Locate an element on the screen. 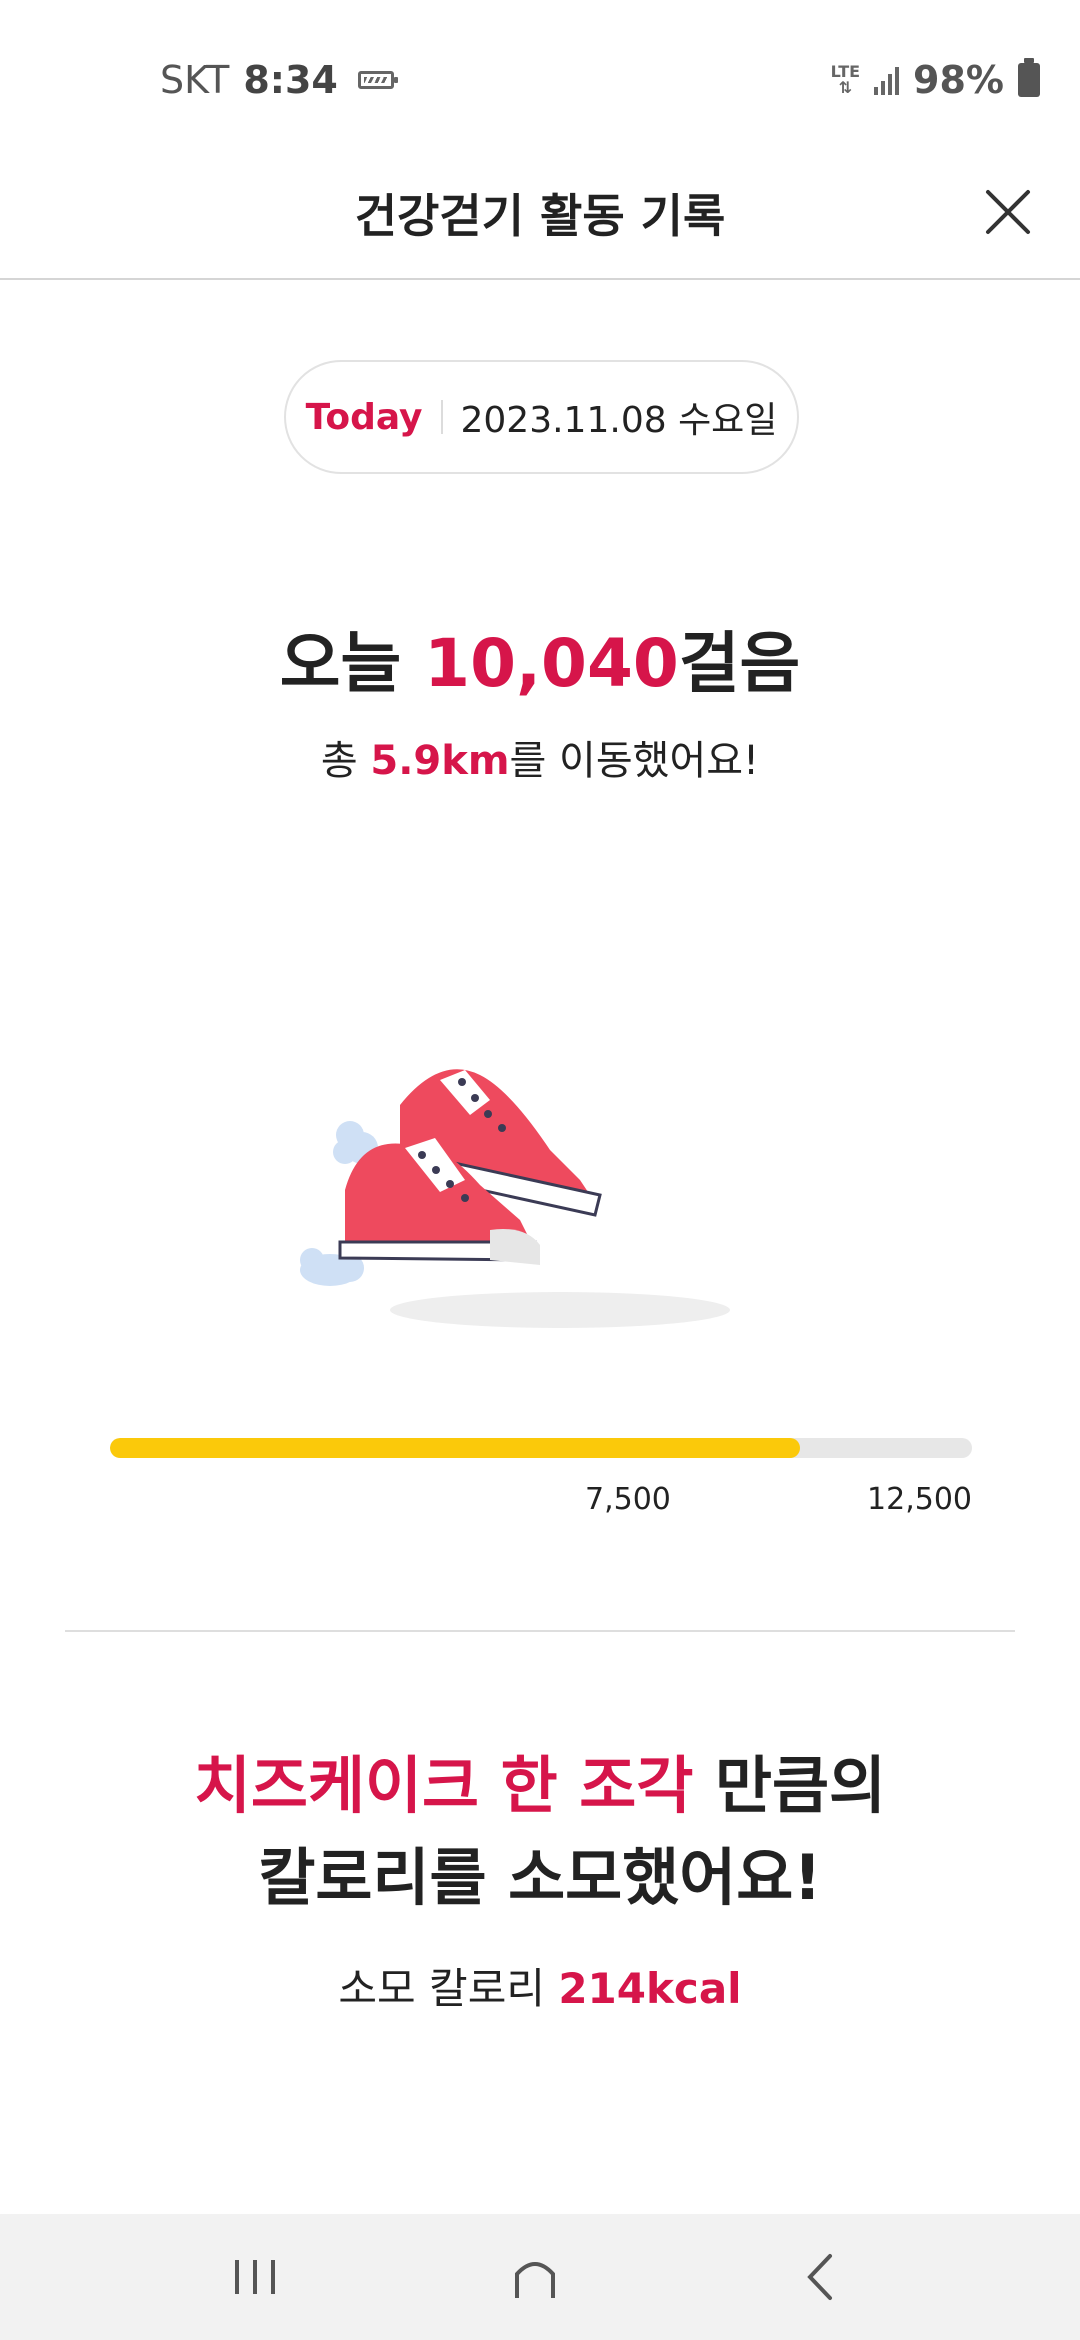 This screenshot has width=1080, height=2340. step-progress-fill is located at coordinates (455, 1448).